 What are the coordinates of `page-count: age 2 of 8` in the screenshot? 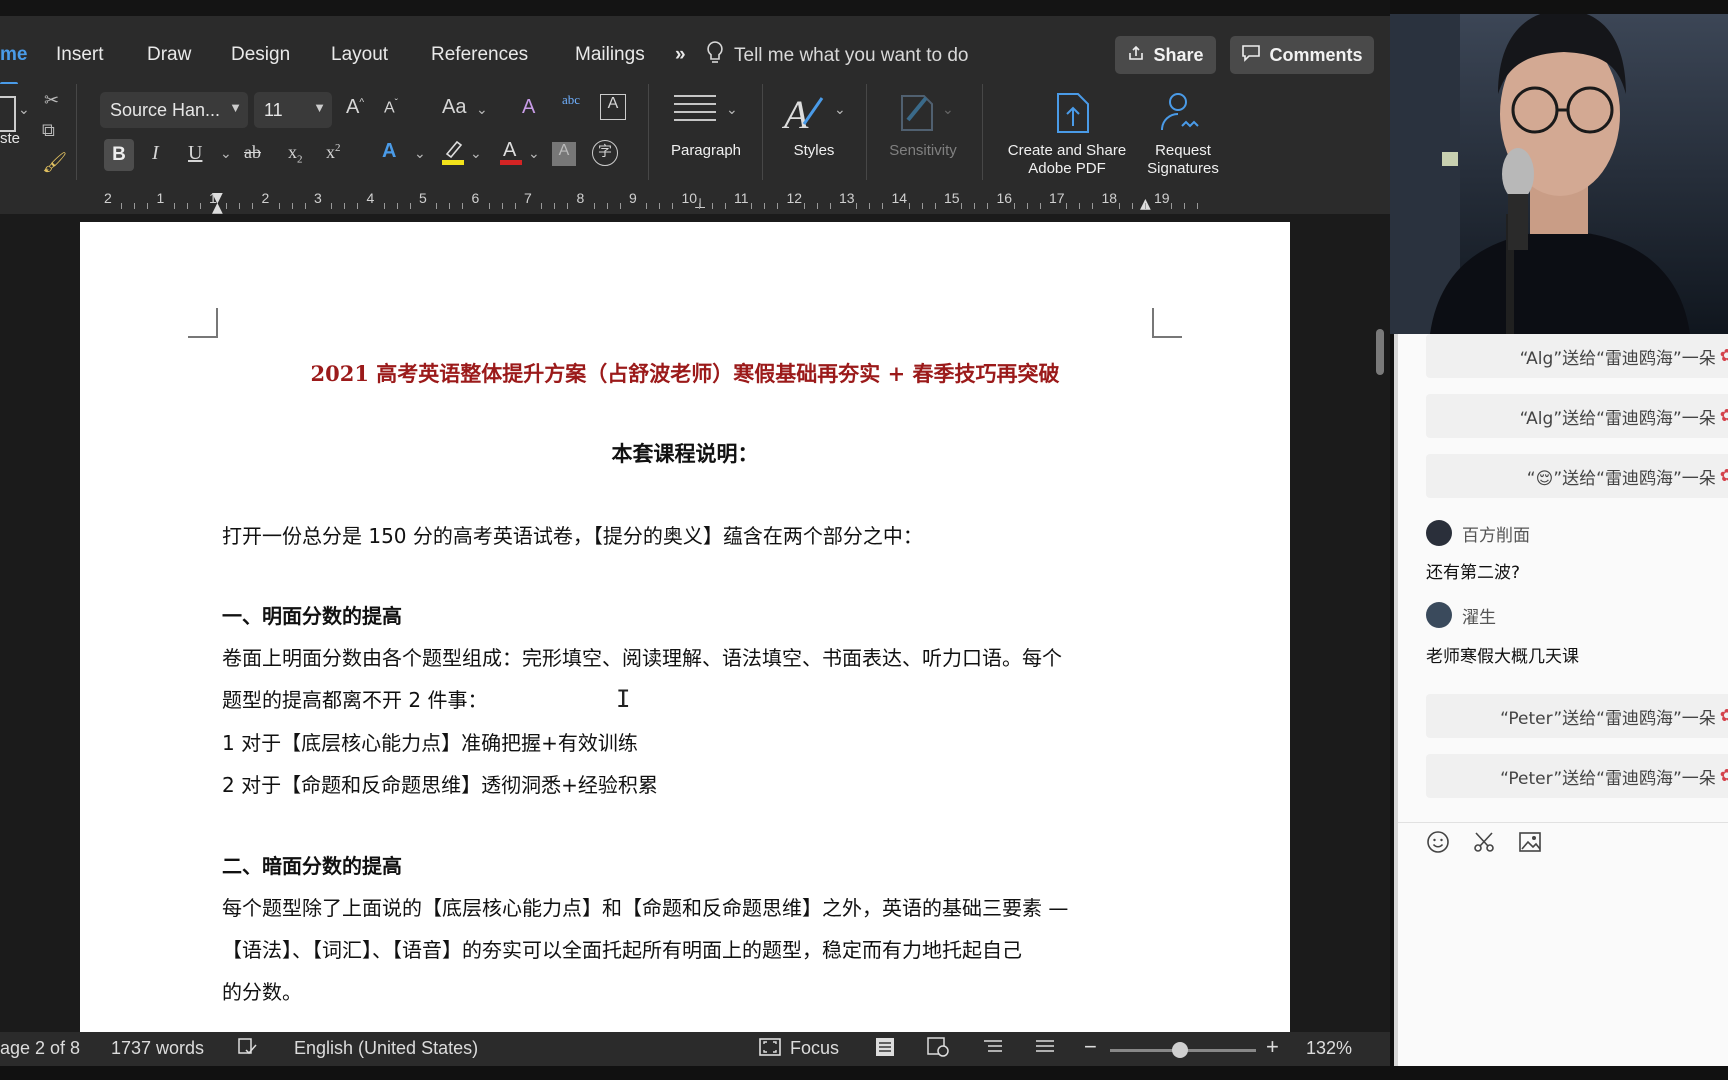 It's located at (40, 1048).